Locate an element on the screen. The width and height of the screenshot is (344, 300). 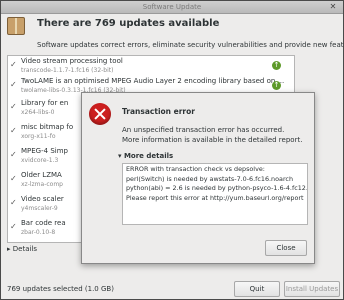
dialog-title: Transaction error is located at coordinates (158, 111).